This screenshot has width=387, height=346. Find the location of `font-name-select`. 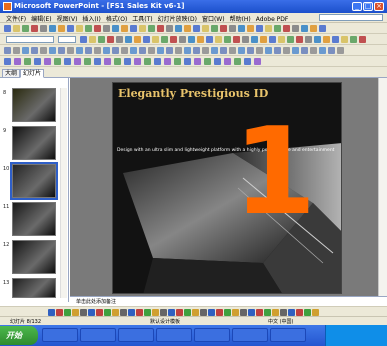

font-name-select is located at coordinates (30, 39).